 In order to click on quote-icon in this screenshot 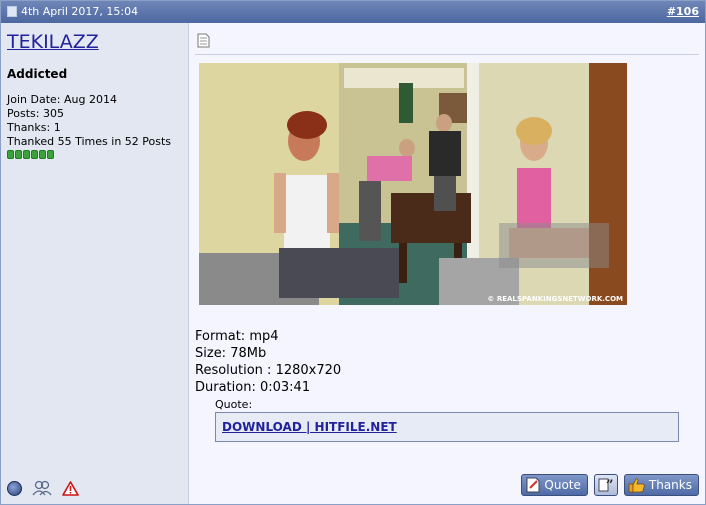, I will do `click(533, 485)`.